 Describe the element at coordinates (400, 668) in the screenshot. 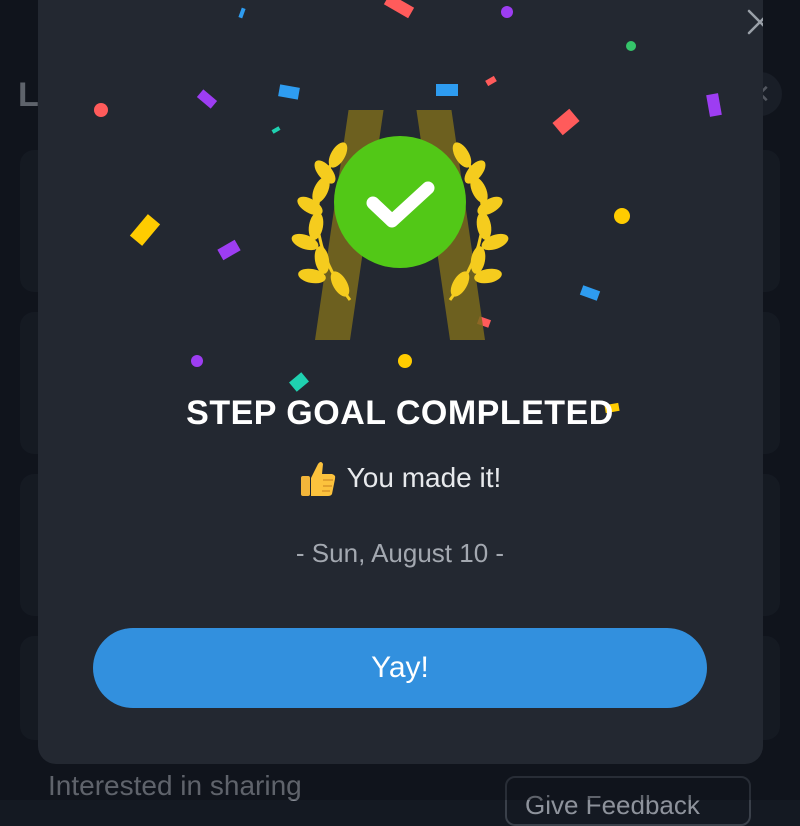

I see `yay-button: Yay!` at that location.